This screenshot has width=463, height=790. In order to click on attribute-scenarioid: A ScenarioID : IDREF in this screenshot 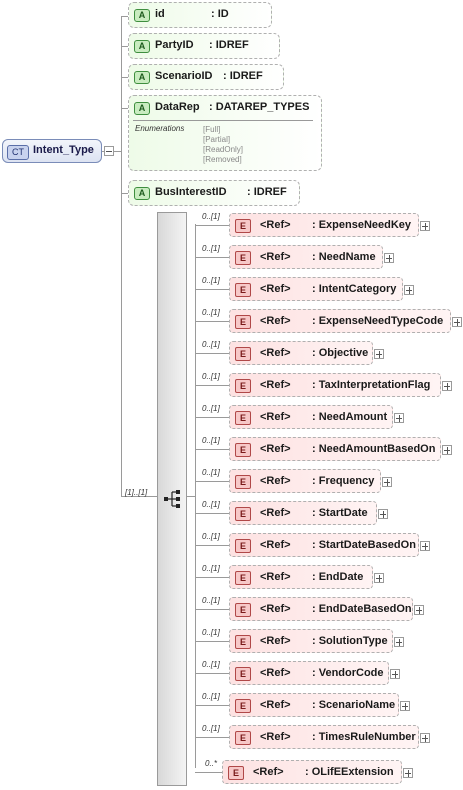, I will do `click(206, 77)`.